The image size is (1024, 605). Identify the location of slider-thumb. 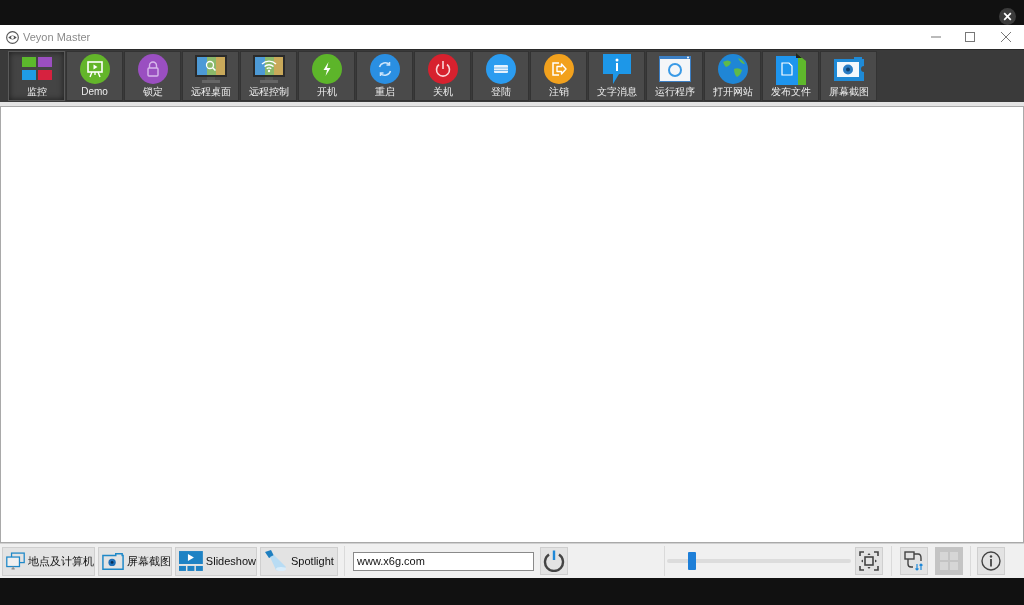
(692, 561).